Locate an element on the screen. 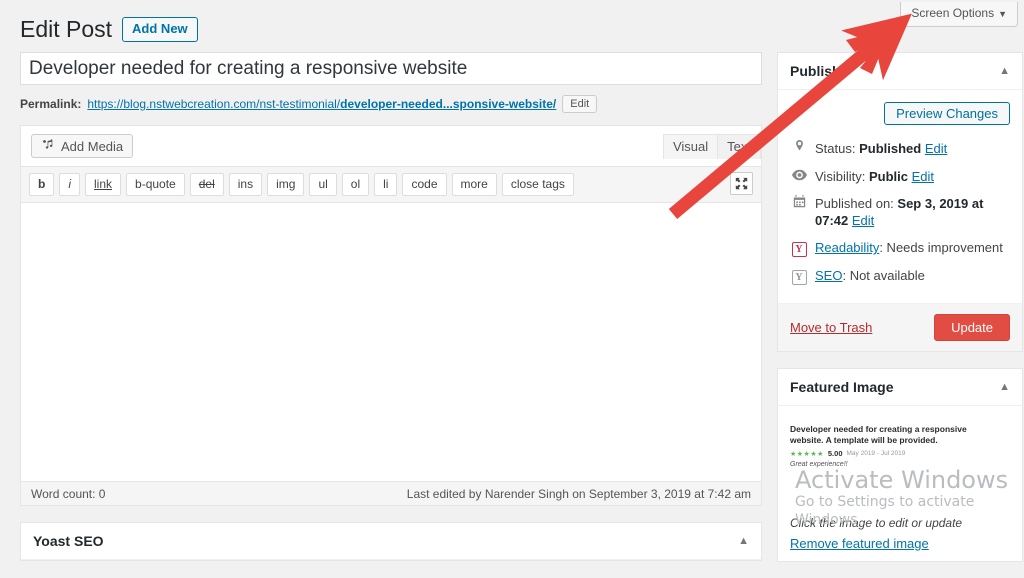 The width and height of the screenshot is (1024, 578). edit-status-link: Edit is located at coordinates (936, 148).